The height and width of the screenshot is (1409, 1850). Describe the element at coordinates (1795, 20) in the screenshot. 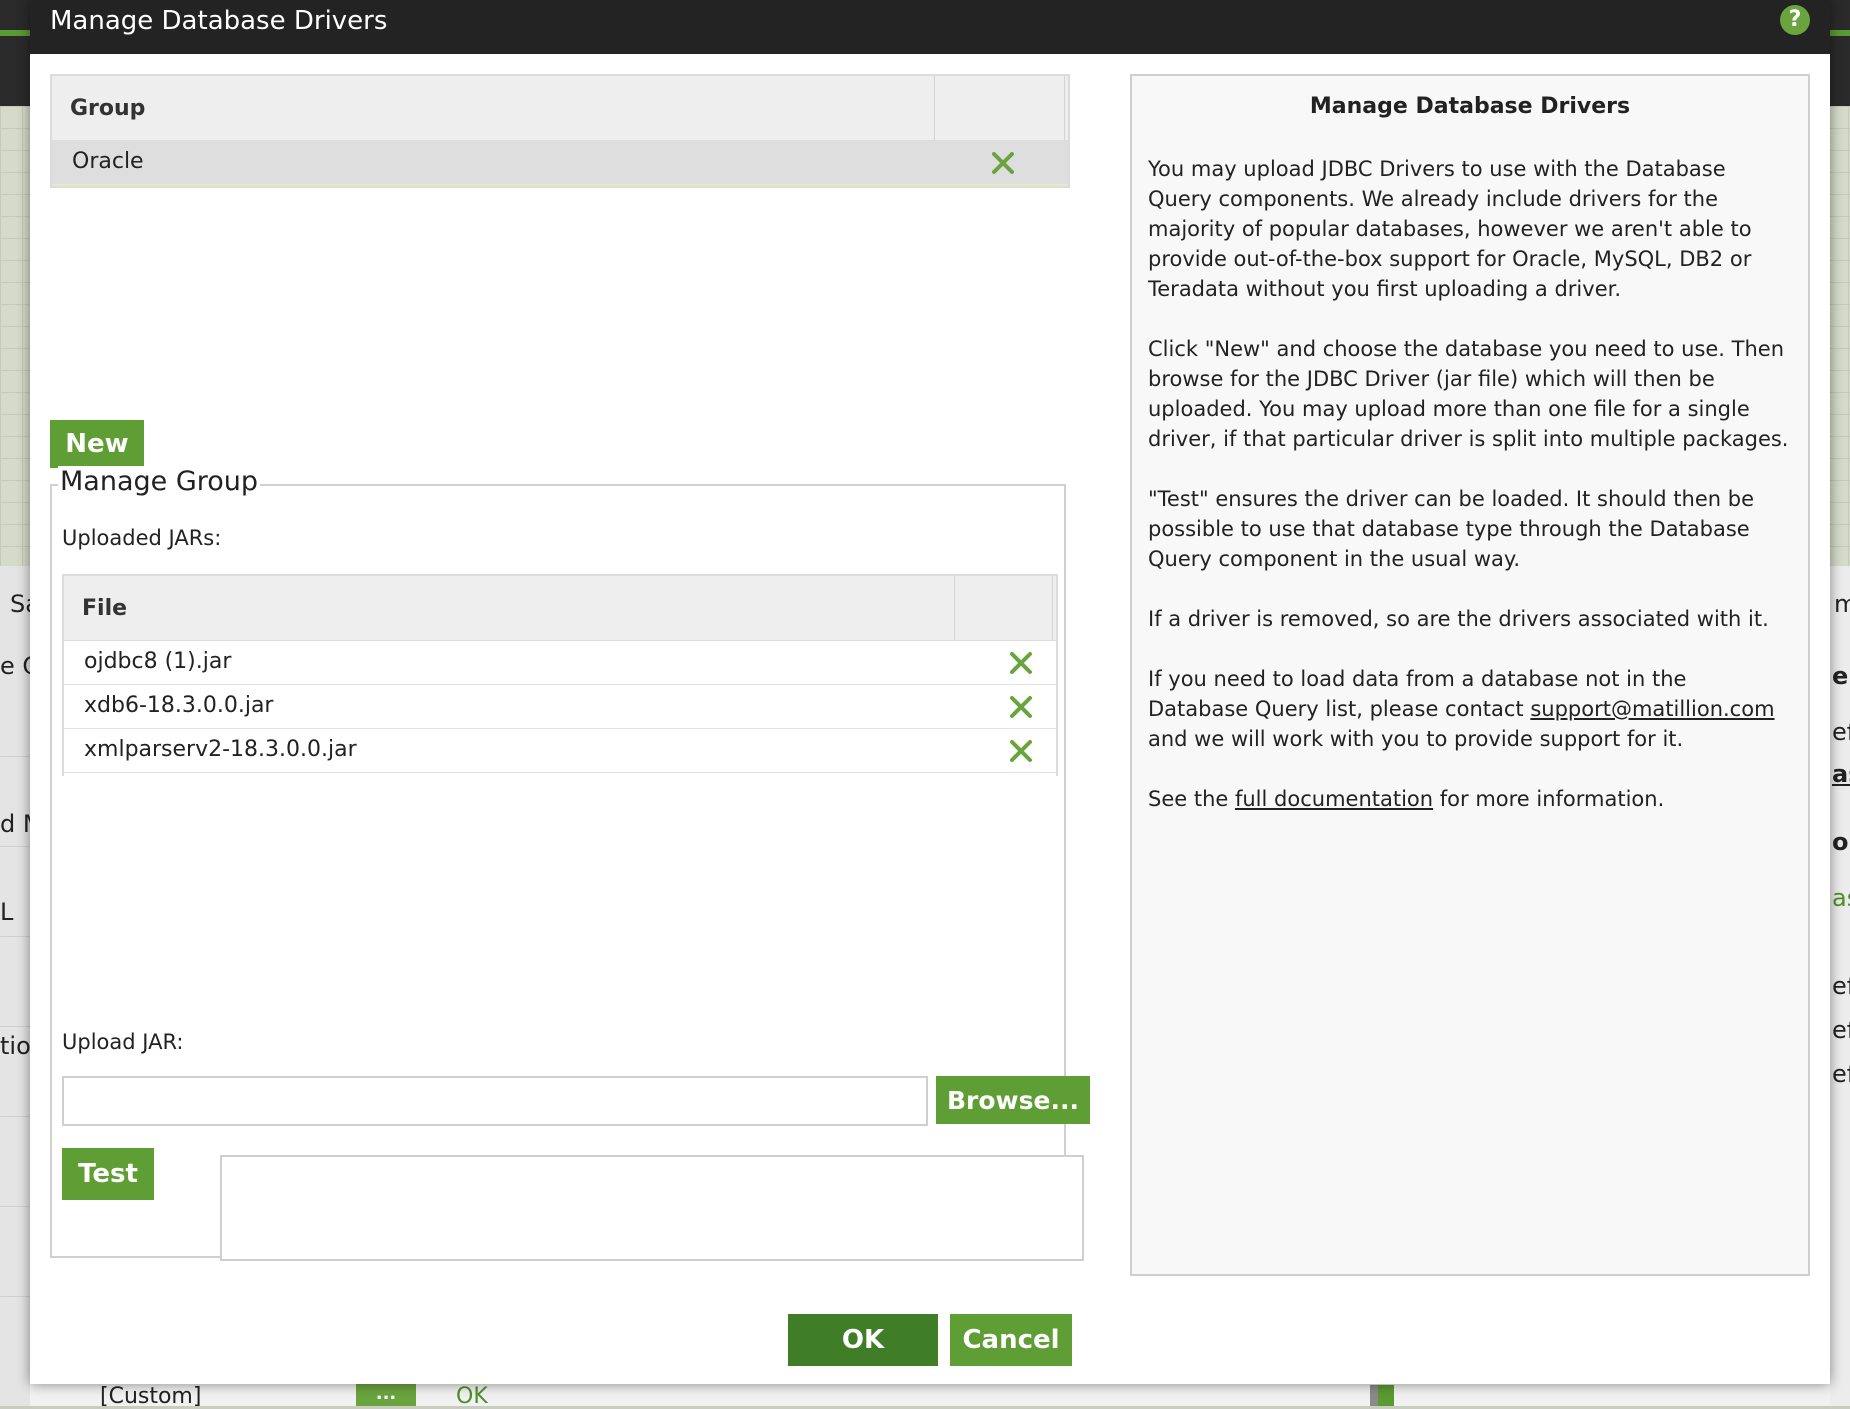

I see `help-icon: ?` at that location.